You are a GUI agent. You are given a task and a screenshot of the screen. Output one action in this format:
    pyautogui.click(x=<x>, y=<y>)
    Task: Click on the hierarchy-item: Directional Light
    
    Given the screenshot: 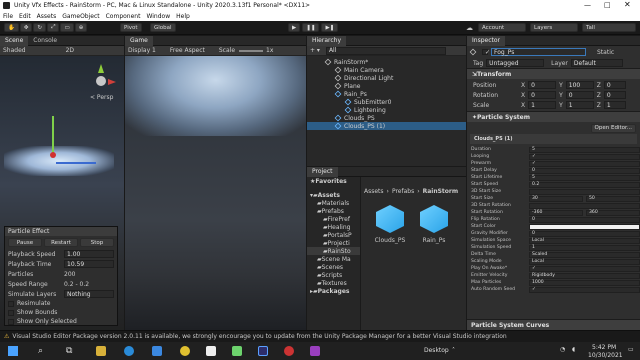 What is the action you would take?
    pyautogui.click(x=386, y=78)
    